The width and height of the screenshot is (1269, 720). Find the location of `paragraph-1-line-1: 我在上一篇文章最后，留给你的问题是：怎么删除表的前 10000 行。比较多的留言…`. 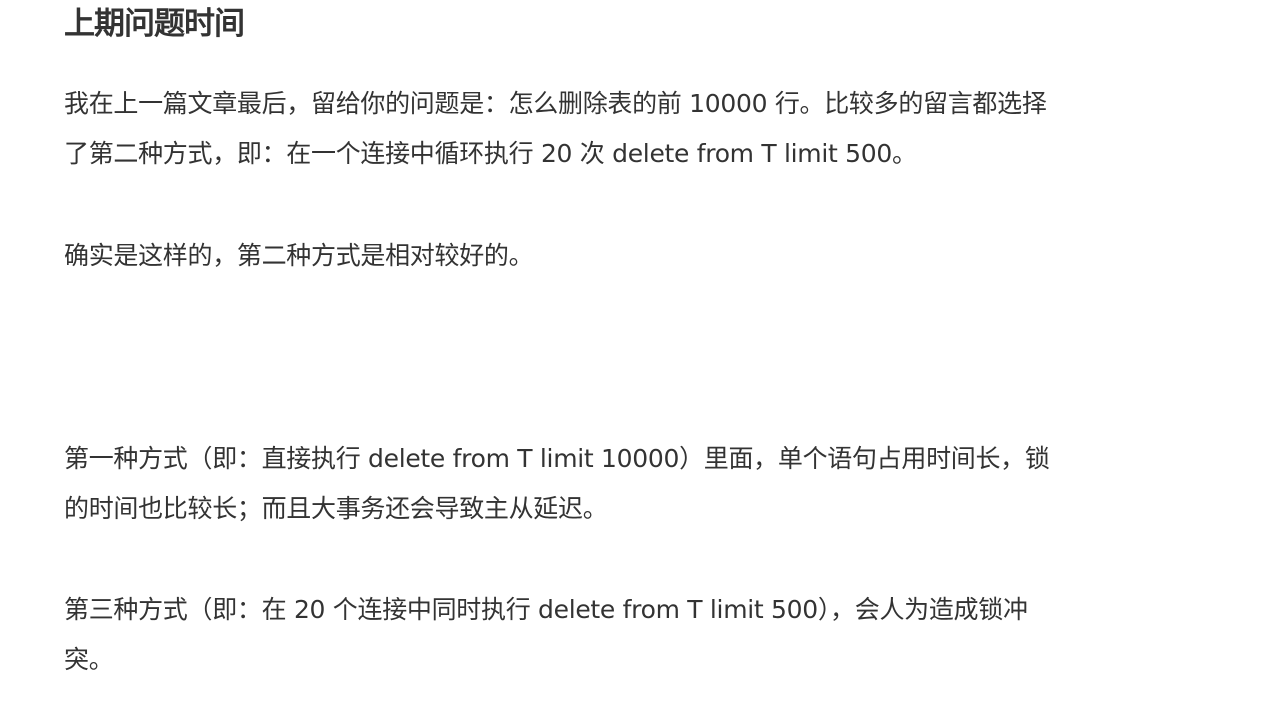

paragraph-1-line-1: 我在上一篇文章最后，留给你的问题是：怎么删除表的前 10000 行。比较多的留言… is located at coordinates (555, 103).